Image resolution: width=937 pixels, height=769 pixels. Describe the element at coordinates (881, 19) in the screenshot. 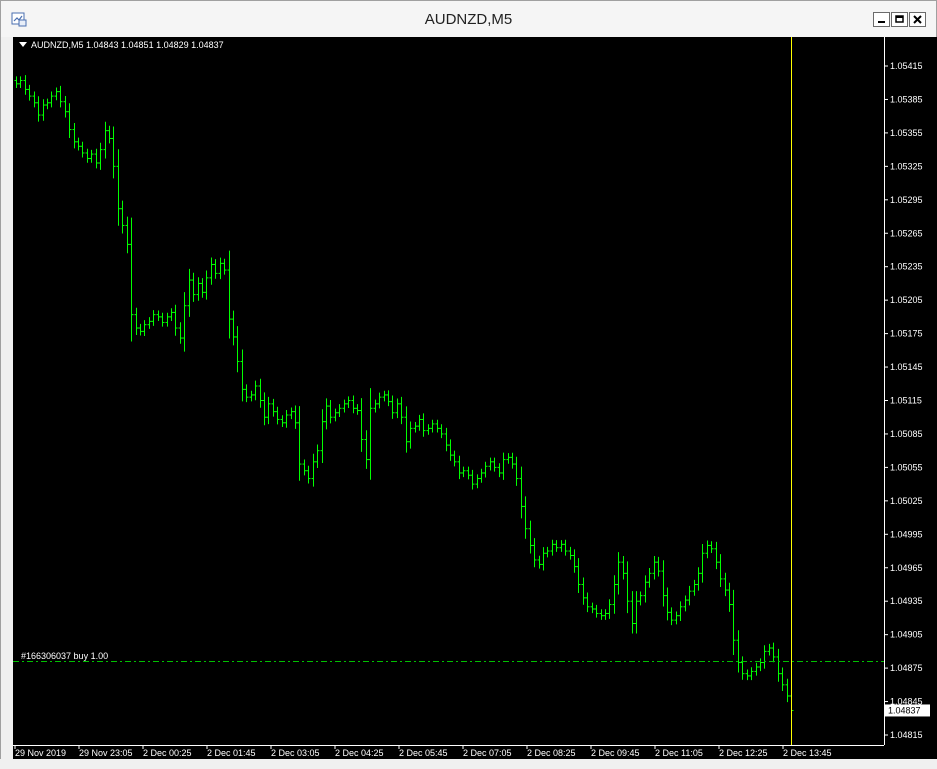

I see `minimize-button` at that location.